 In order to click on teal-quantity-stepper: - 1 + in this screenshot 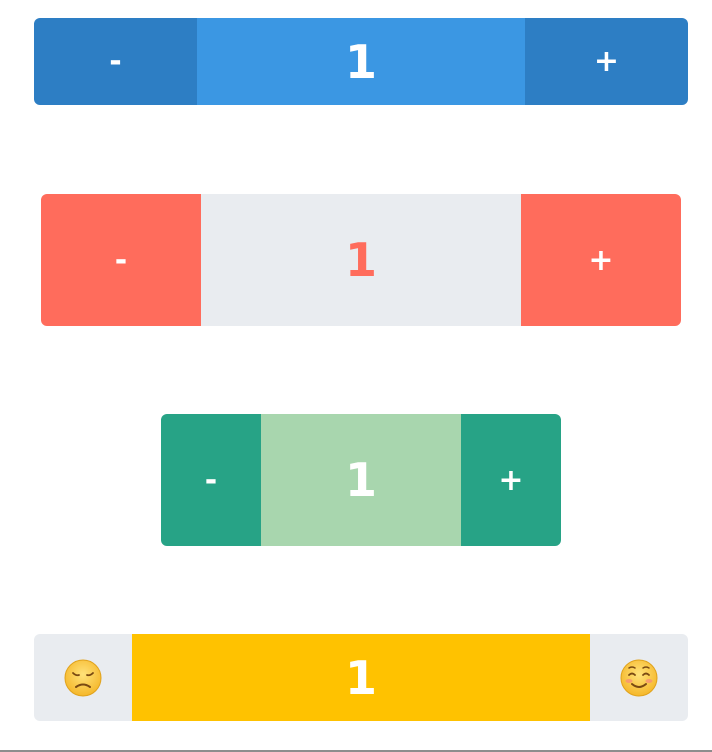, I will do `click(361, 480)`.